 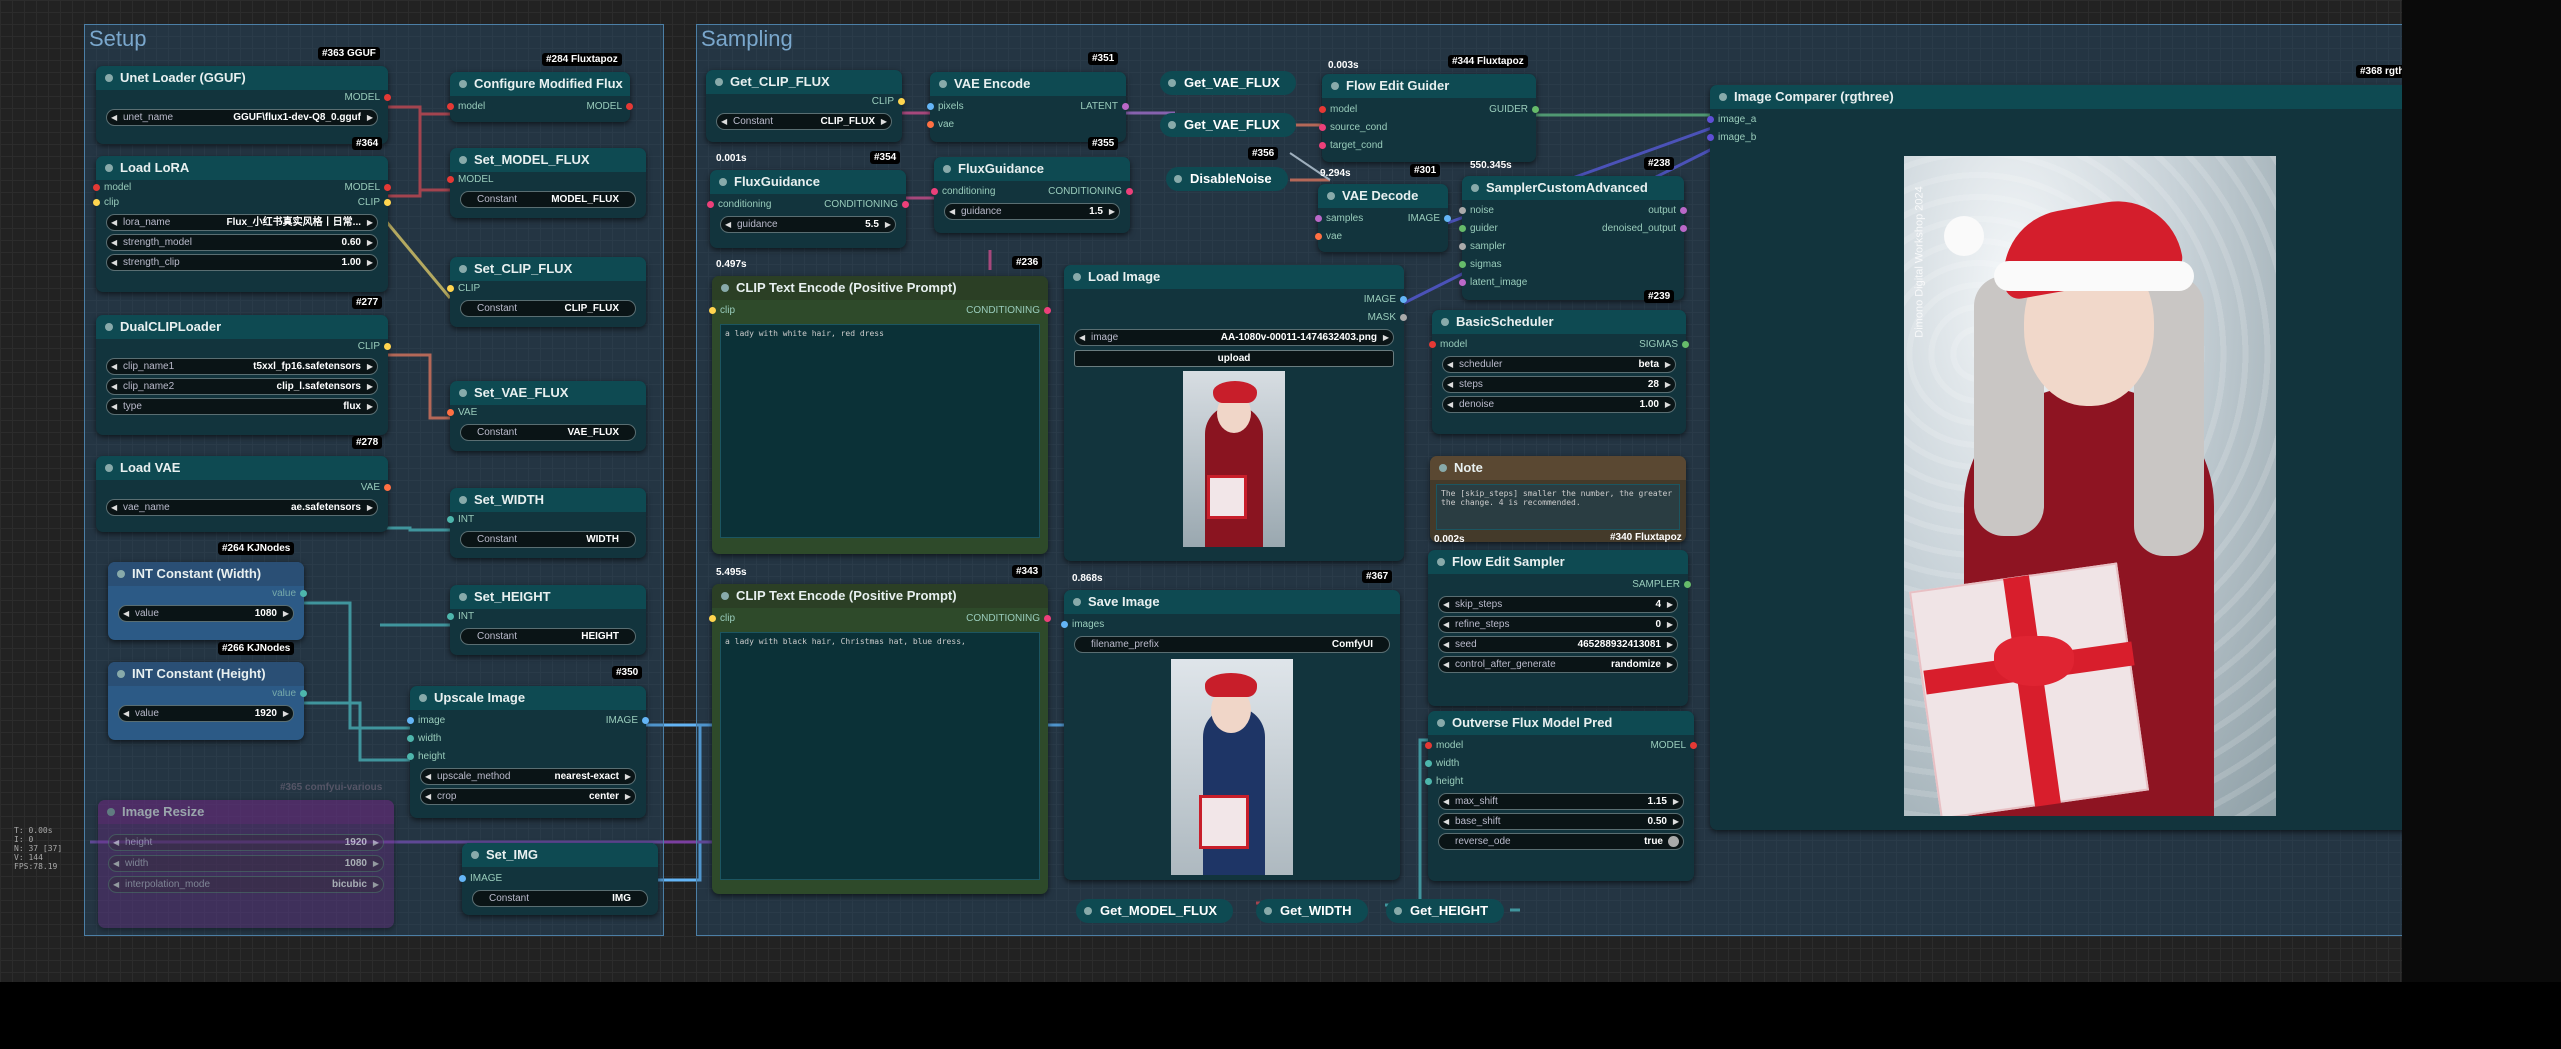 What do you see at coordinates (1228, 83) in the screenshot?
I see `get-vae-flux-node: Get_VAE_FLUX` at bounding box center [1228, 83].